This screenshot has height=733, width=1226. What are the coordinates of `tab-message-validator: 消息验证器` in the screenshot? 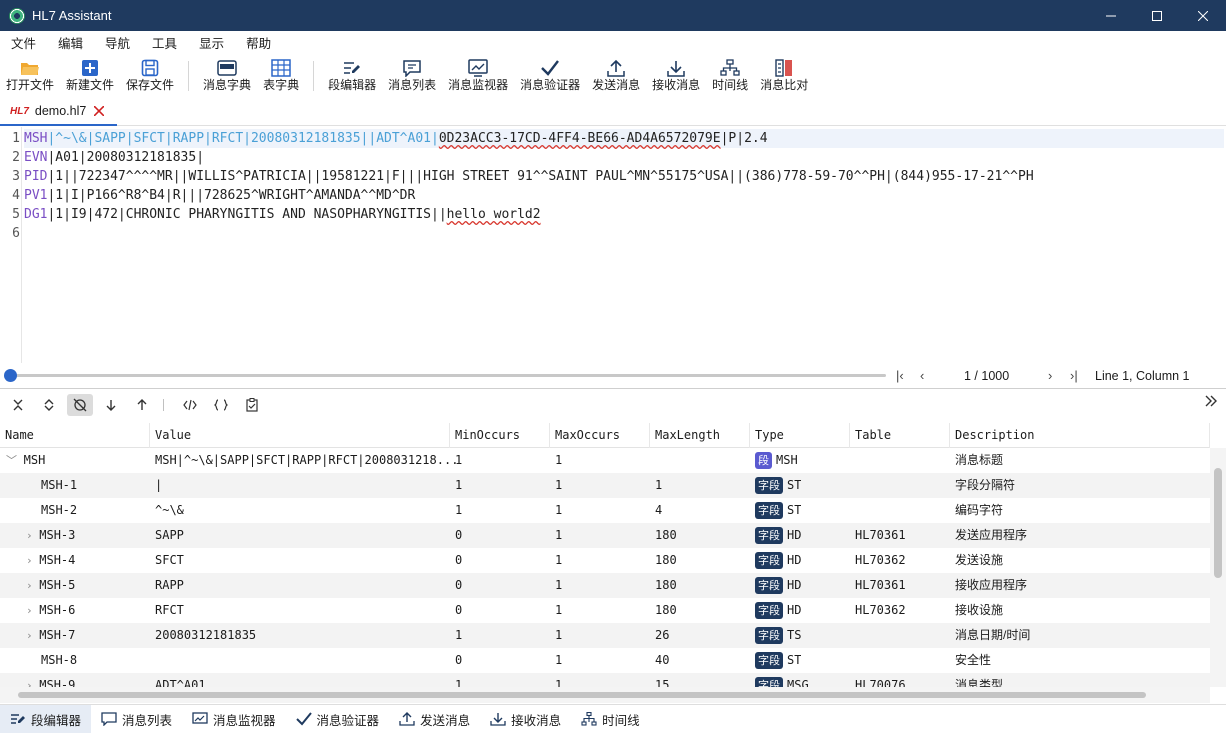 It's located at (338, 719).